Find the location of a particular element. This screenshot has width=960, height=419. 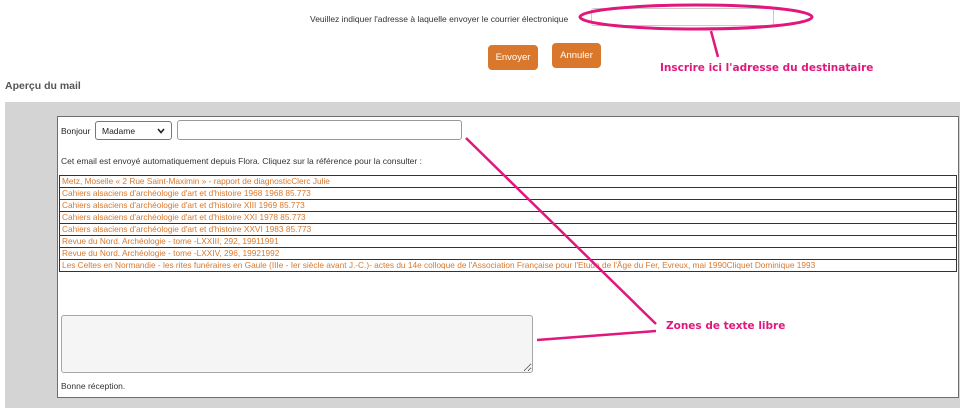

name-field-connector is located at coordinates (561, 231).